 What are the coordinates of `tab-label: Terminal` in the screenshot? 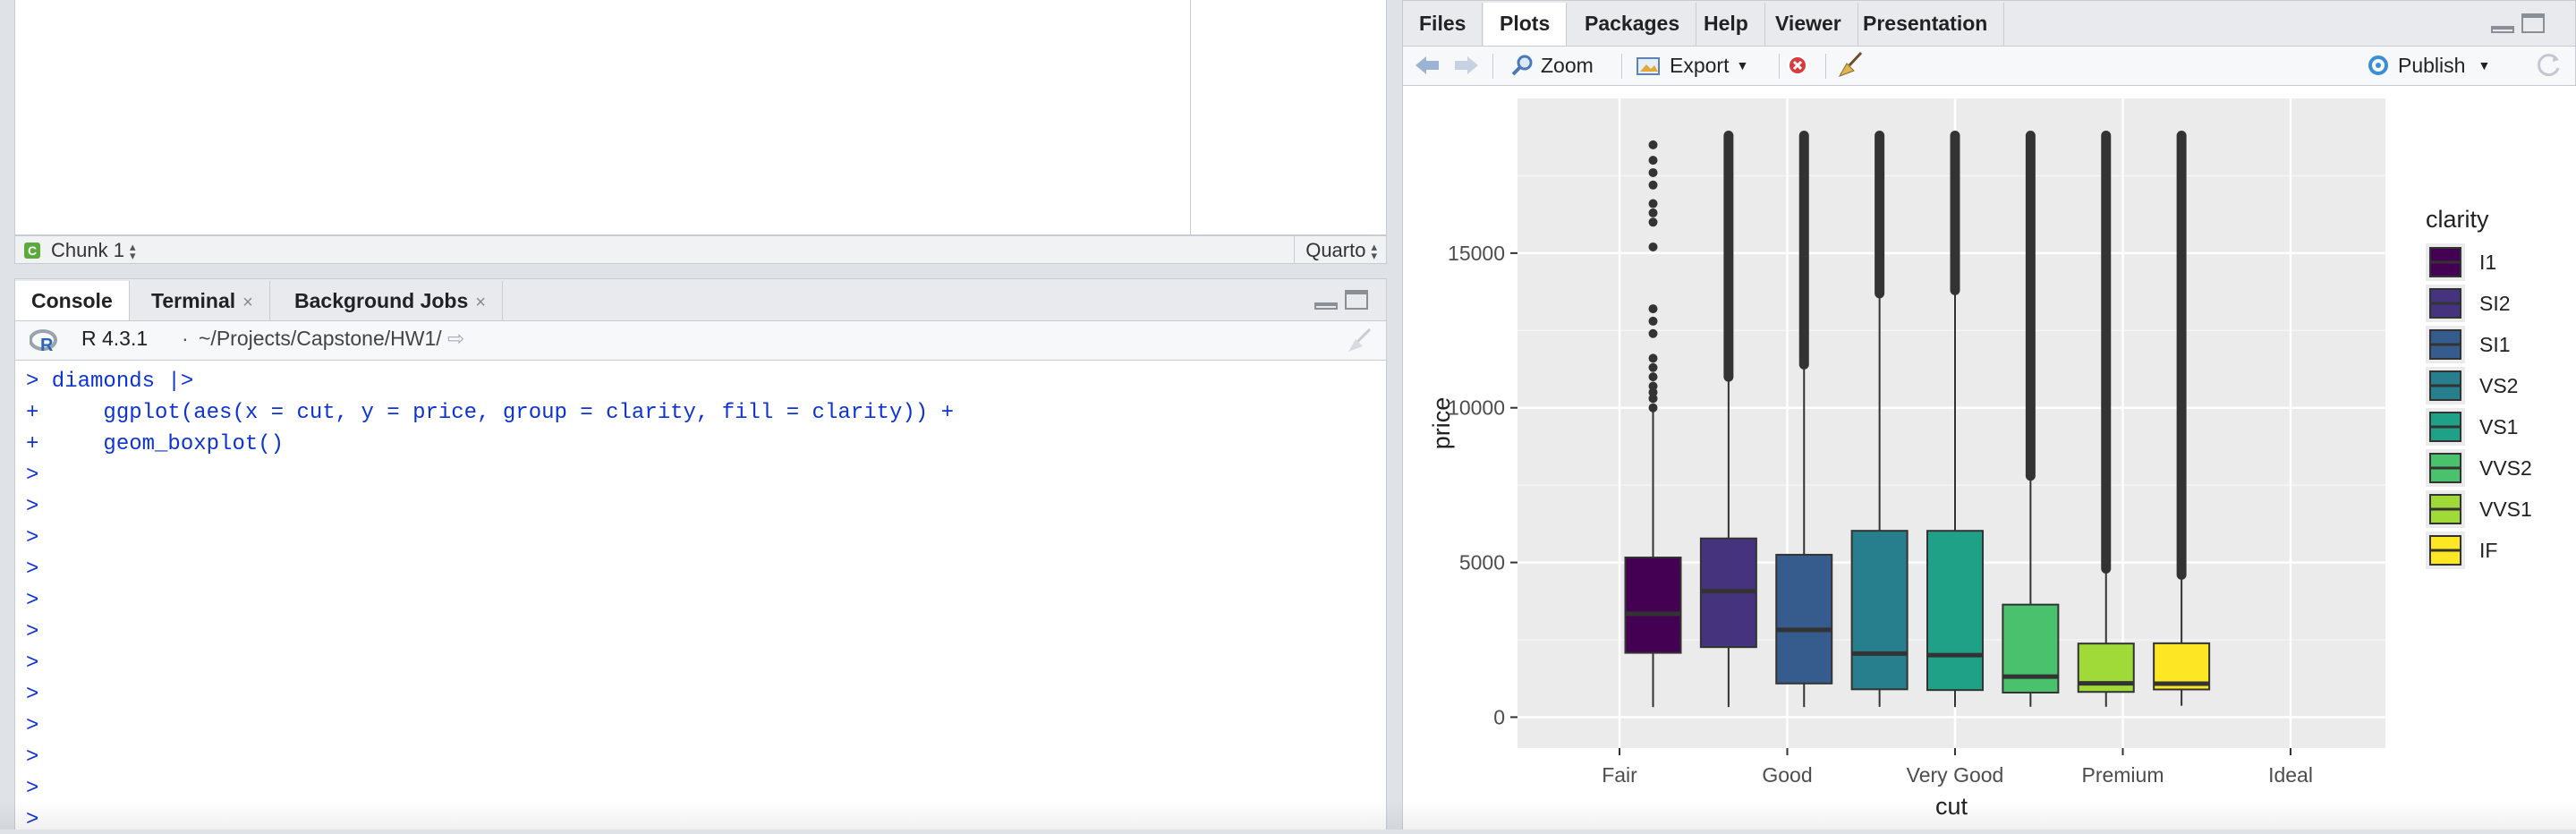 It's located at (193, 300).